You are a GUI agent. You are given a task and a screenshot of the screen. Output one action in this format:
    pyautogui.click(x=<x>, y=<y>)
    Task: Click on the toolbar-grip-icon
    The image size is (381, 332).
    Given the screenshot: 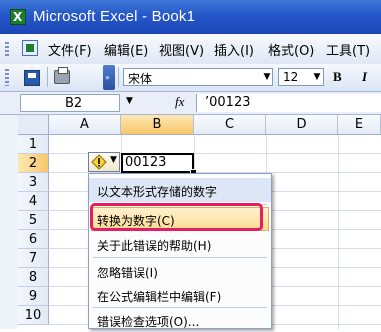 What is the action you would take?
    pyautogui.click(x=7, y=77)
    